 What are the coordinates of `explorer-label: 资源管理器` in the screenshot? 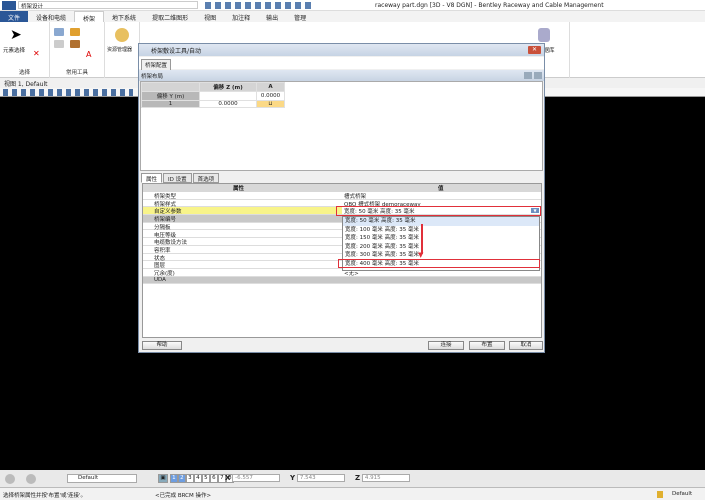 It's located at (119, 49).